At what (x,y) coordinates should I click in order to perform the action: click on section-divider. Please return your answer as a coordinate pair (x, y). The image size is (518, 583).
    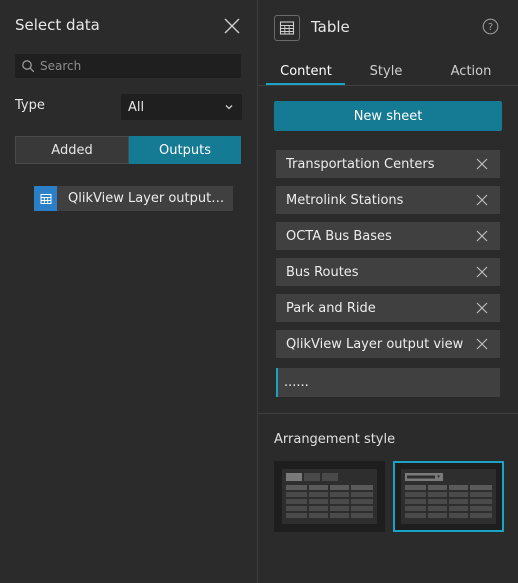
    Looking at the image, I should click on (388, 413).